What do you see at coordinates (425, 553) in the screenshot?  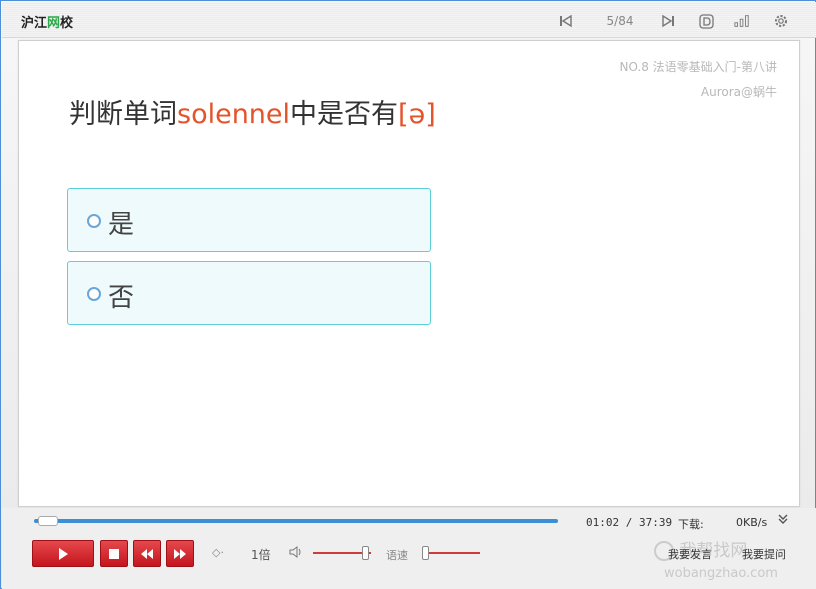 I see `rate-handle` at bounding box center [425, 553].